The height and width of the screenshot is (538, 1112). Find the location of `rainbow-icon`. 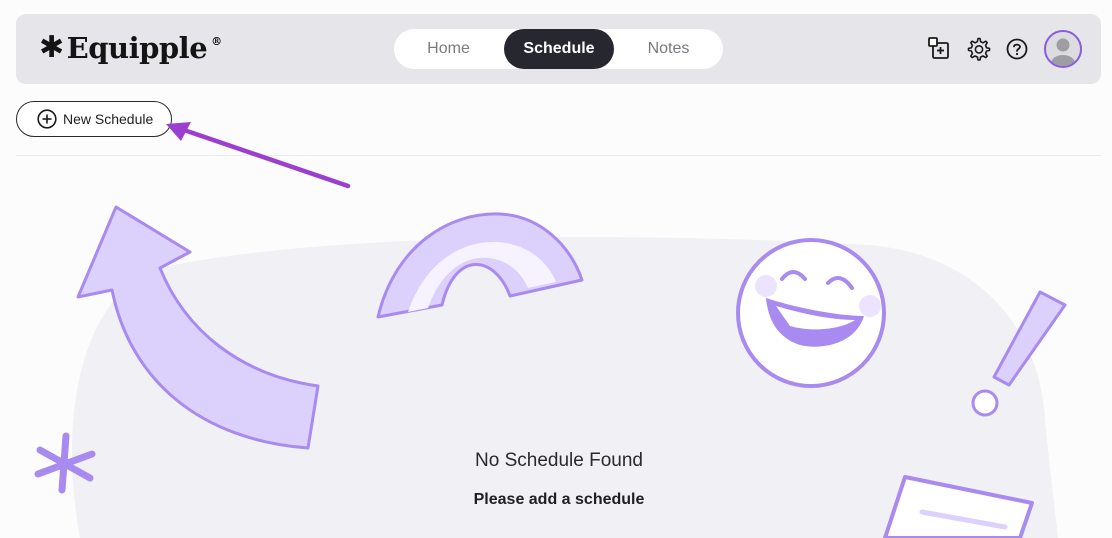

rainbow-icon is located at coordinates (480, 265).